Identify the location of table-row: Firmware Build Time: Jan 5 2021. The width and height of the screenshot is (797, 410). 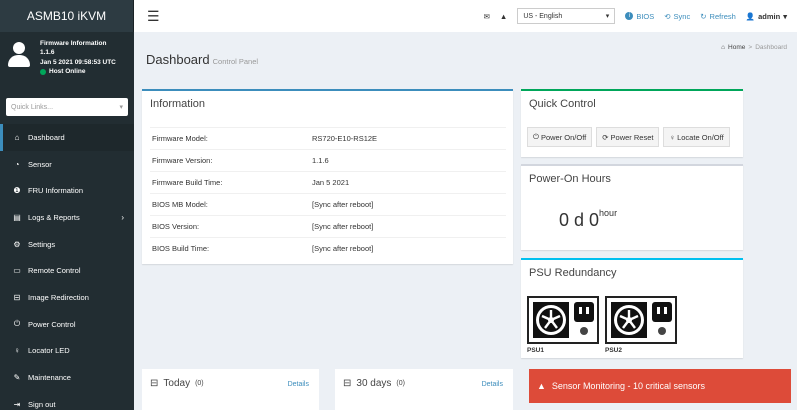
(328, 182).